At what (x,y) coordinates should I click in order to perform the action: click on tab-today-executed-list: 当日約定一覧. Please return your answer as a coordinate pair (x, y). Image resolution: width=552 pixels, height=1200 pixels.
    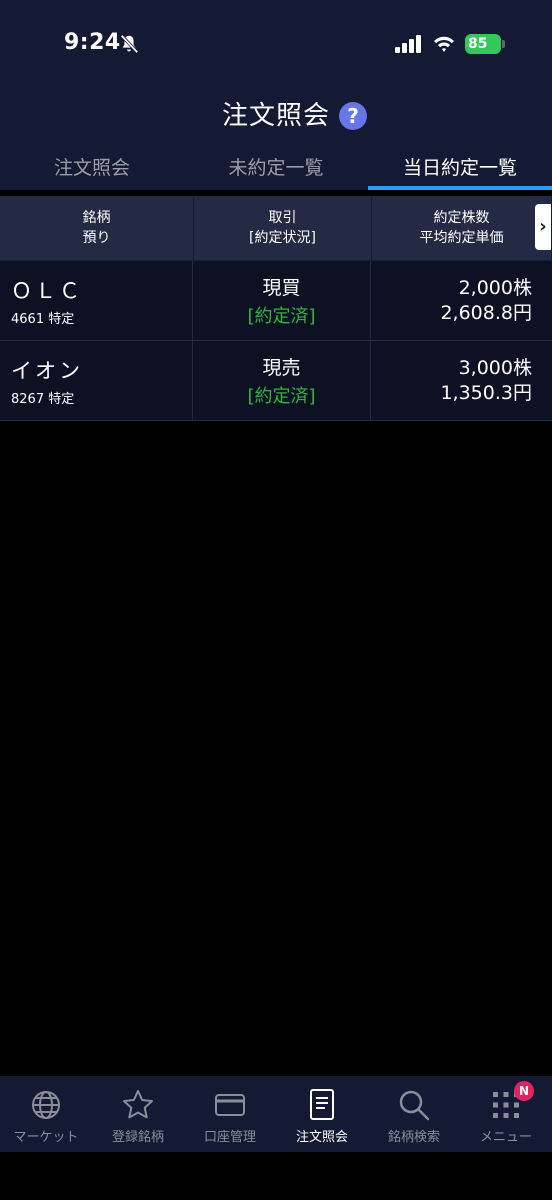
    Looking at the image, I should click on (460, 168).